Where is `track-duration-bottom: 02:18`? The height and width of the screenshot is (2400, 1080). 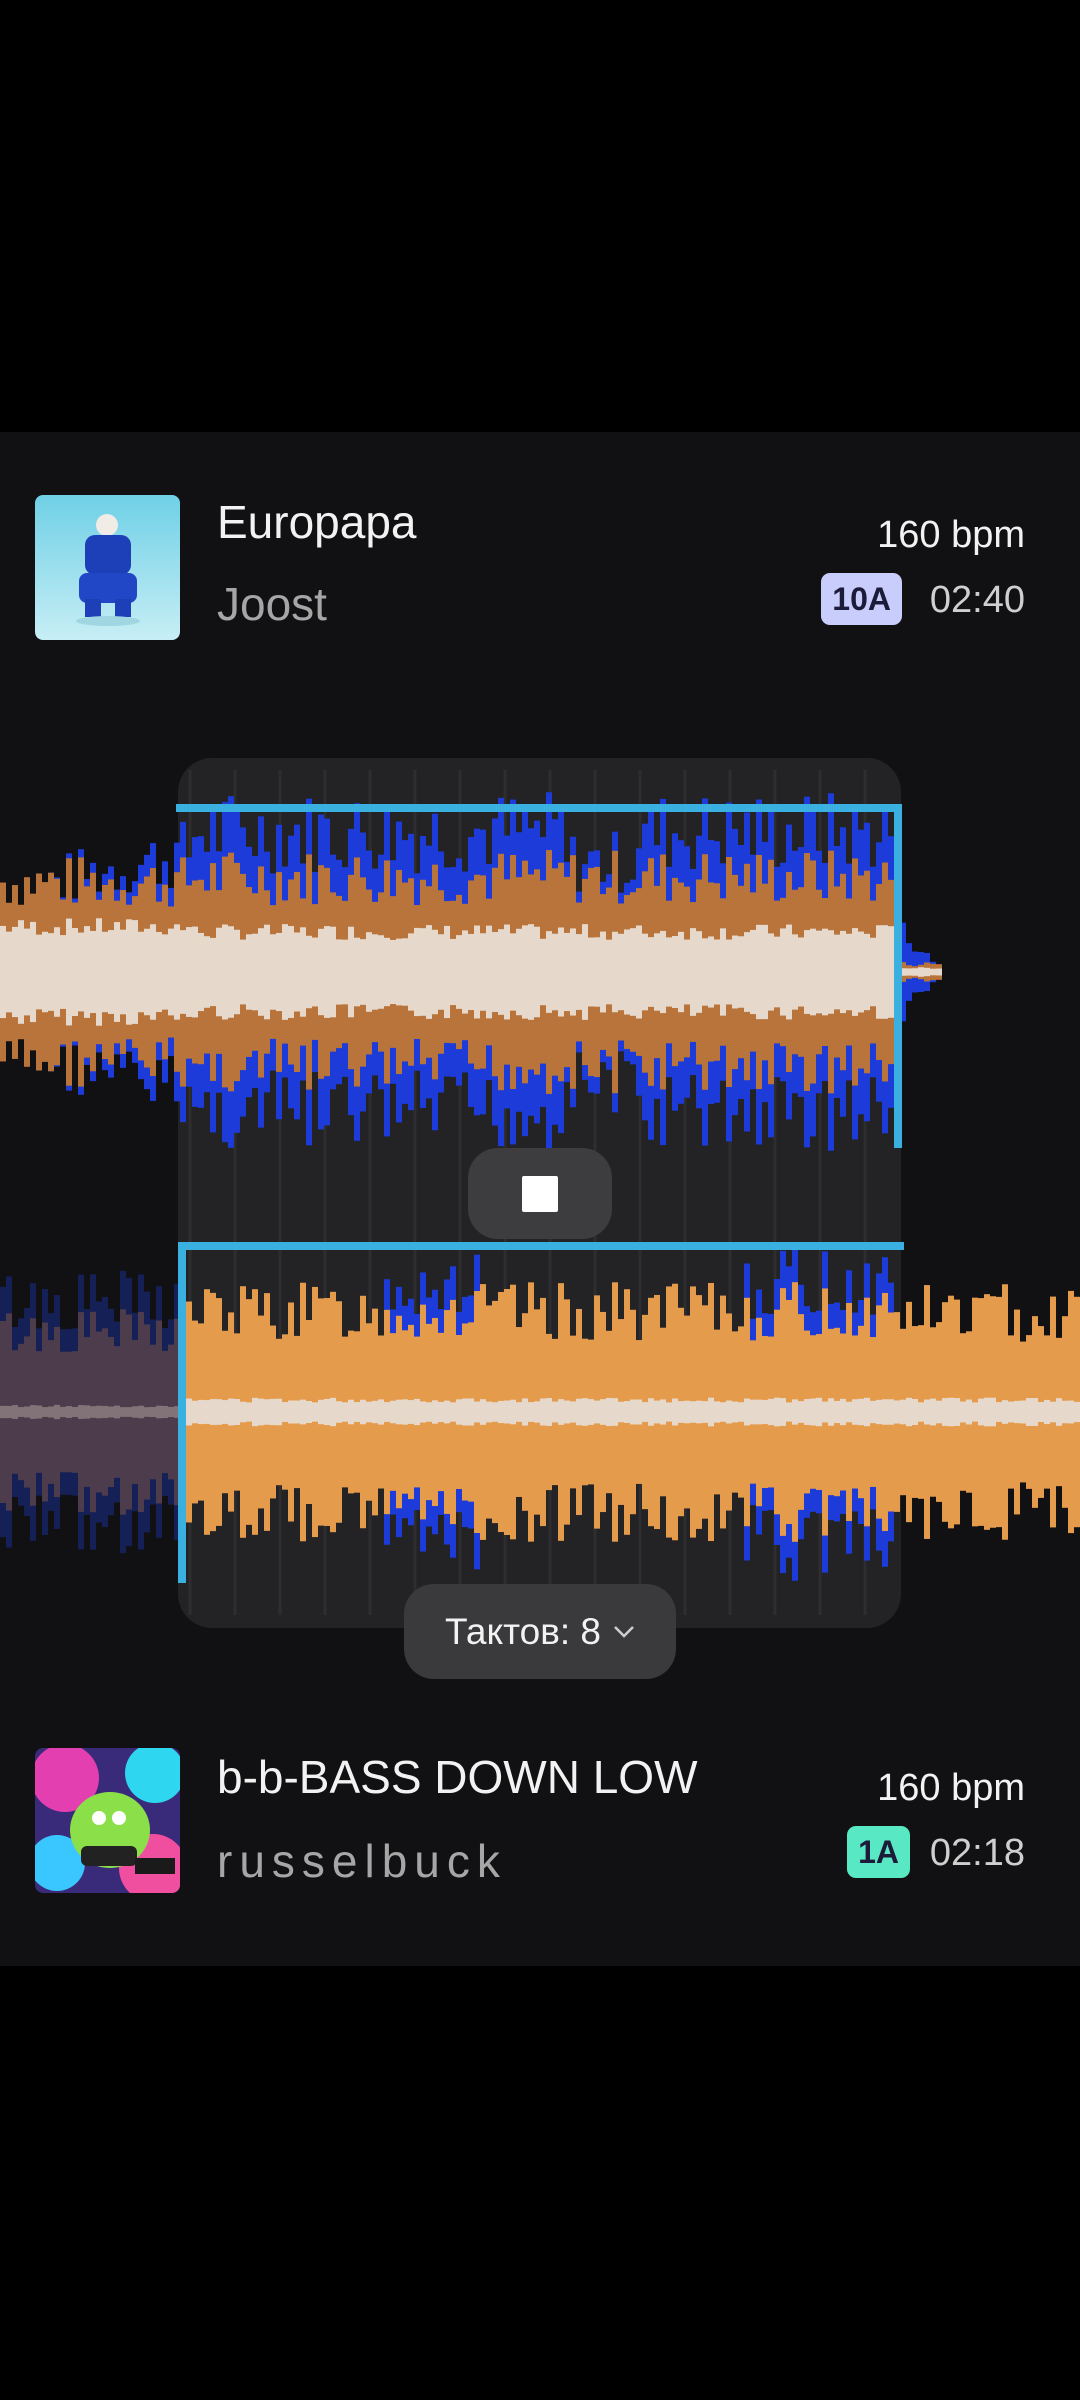
track-duration-bottom: 02:18 is located at coordinates (977, 1853).